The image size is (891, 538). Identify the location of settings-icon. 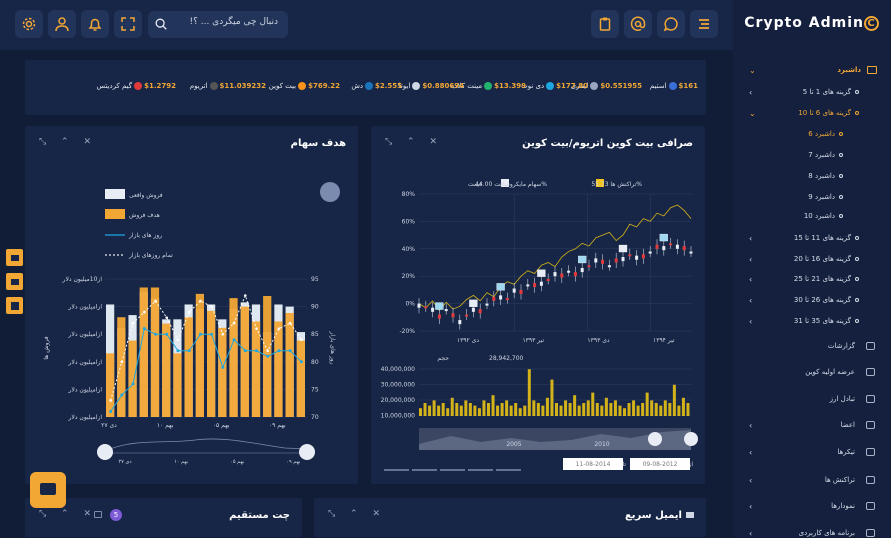
(29, 24).